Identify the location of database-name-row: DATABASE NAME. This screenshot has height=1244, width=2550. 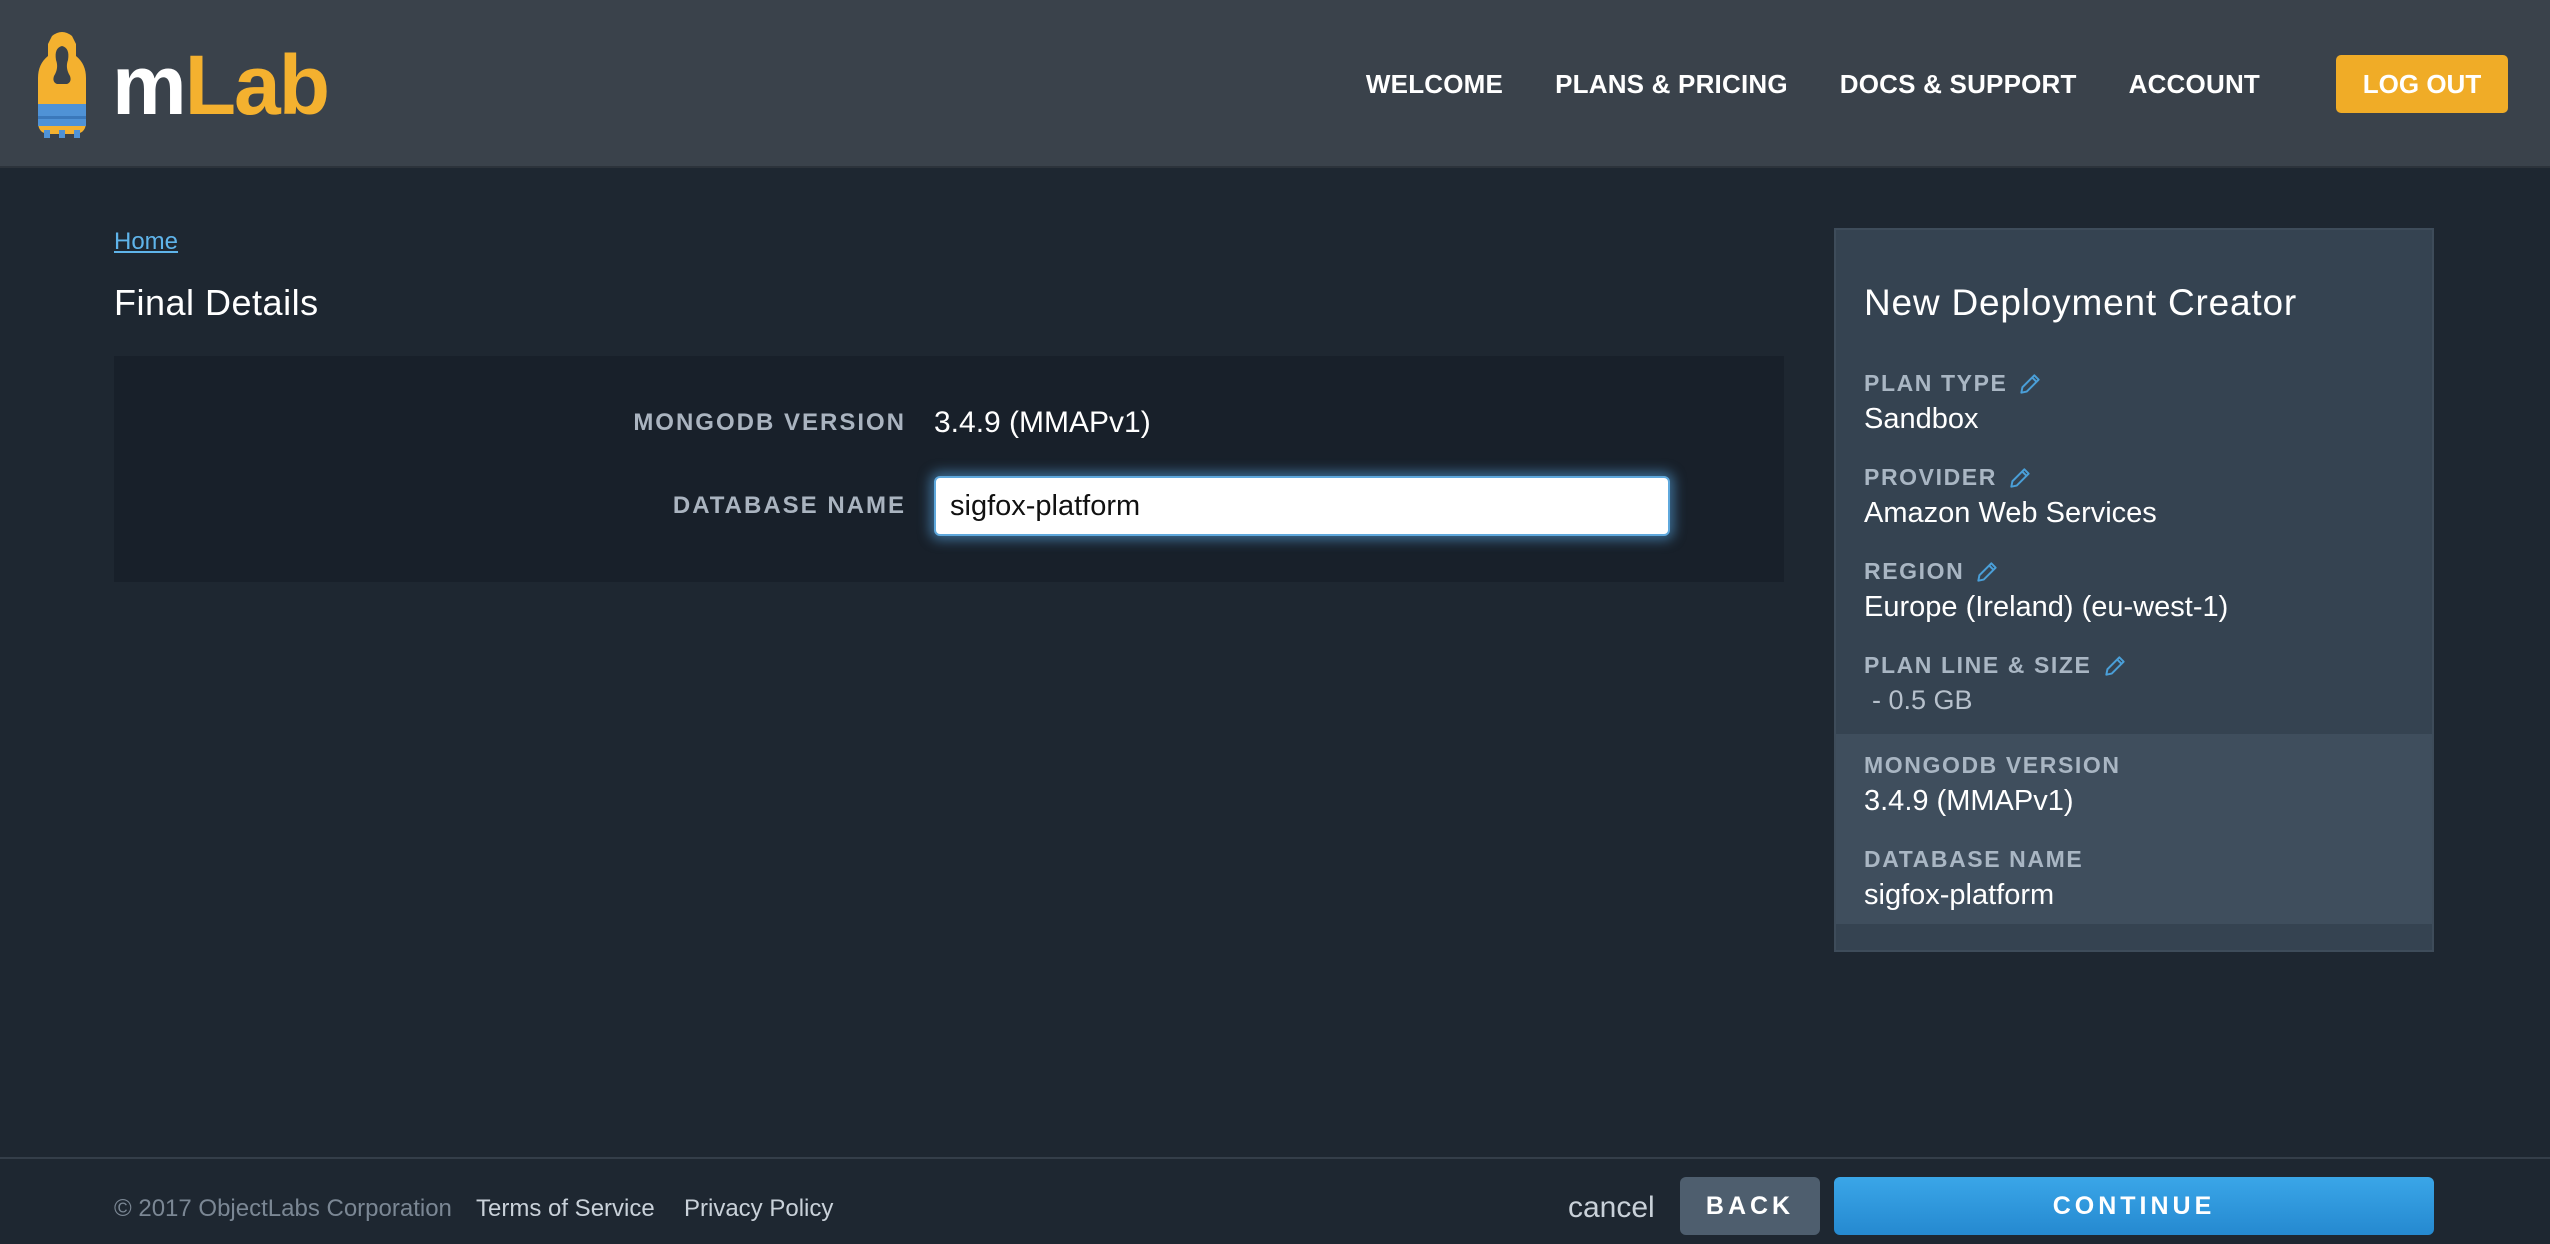
(949, 506).